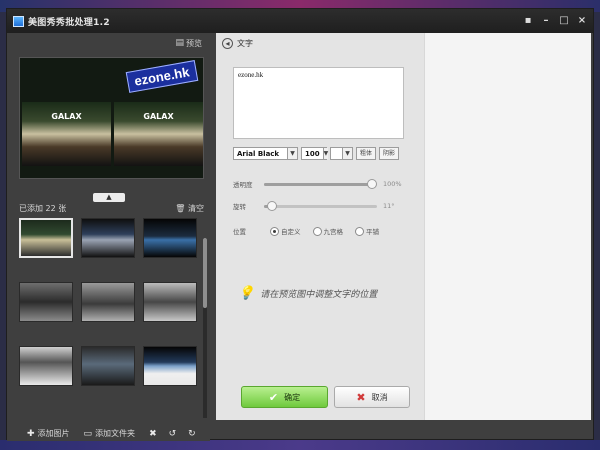 This screenshot has height=450, width=600. What do you see at coordinates (158, 116) in the screenshot?
I see `galax-logo-right: GALAX` at bounding box center [158, 116].